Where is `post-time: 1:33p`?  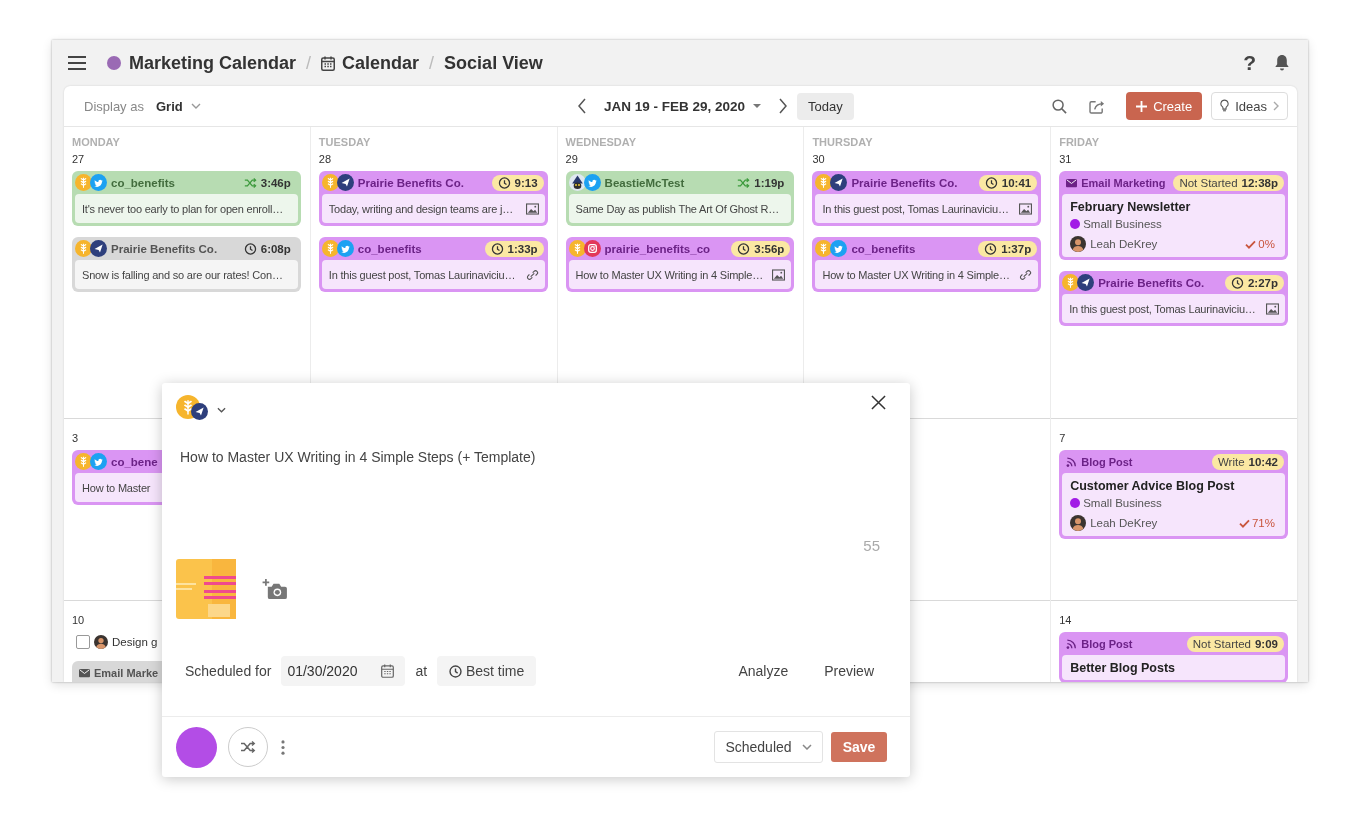
post-time: 1:33p is located at coordinates (522, 248).